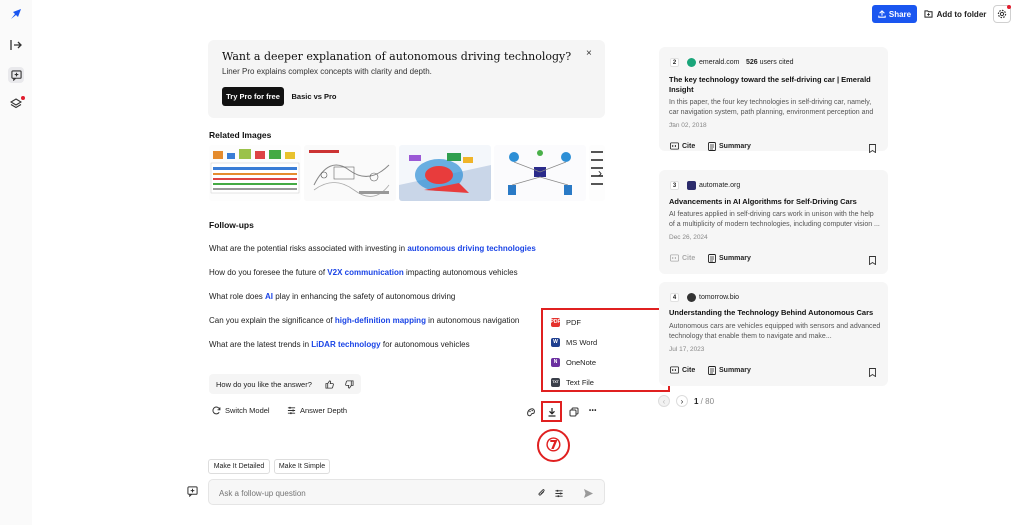  What do you see at coordinates (555, 342) in the screenshot?
I see `word-icon: W` at bounding box center [555, 342].